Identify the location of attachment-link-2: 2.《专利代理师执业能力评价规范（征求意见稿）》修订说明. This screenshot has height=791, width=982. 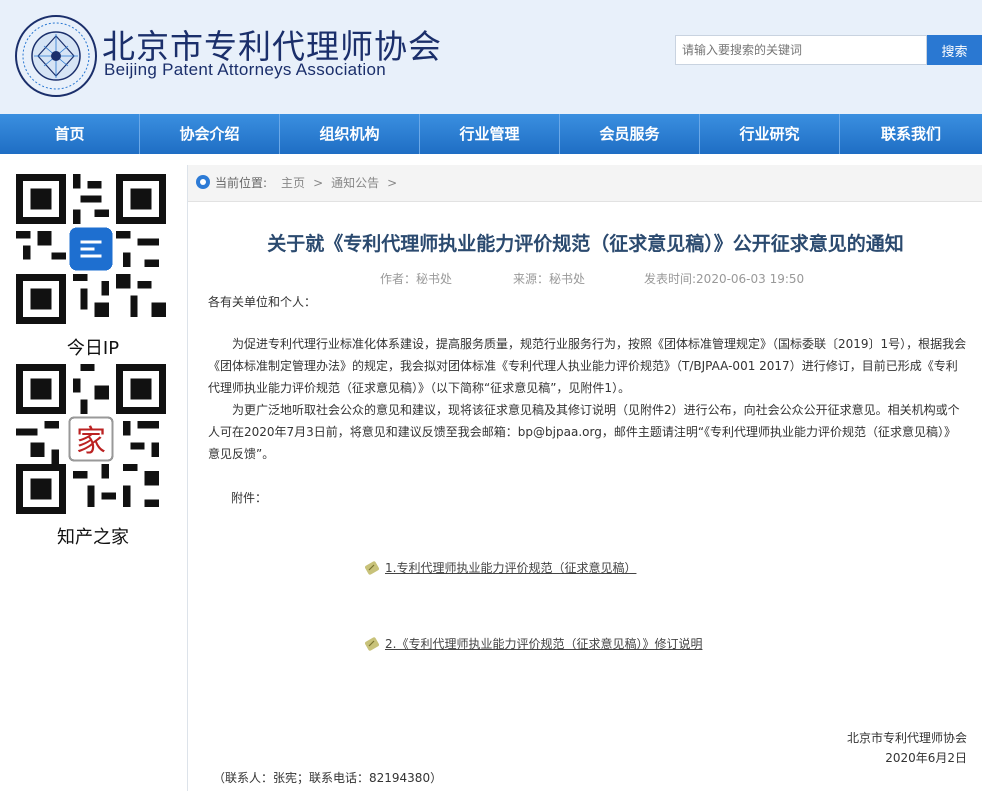
(533, 643).